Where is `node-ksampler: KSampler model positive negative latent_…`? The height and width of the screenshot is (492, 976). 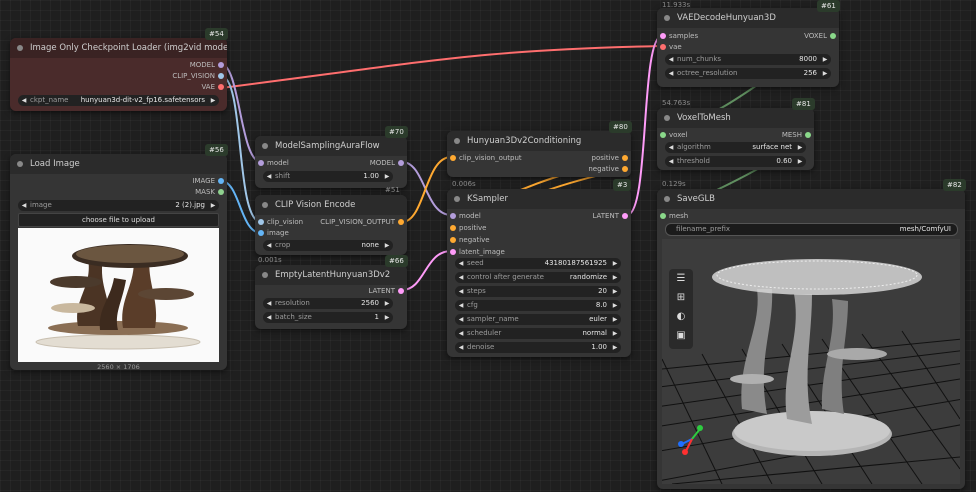 node-ksampler: KSampler model positive negative latent_… is located at coordinates (539, 273).